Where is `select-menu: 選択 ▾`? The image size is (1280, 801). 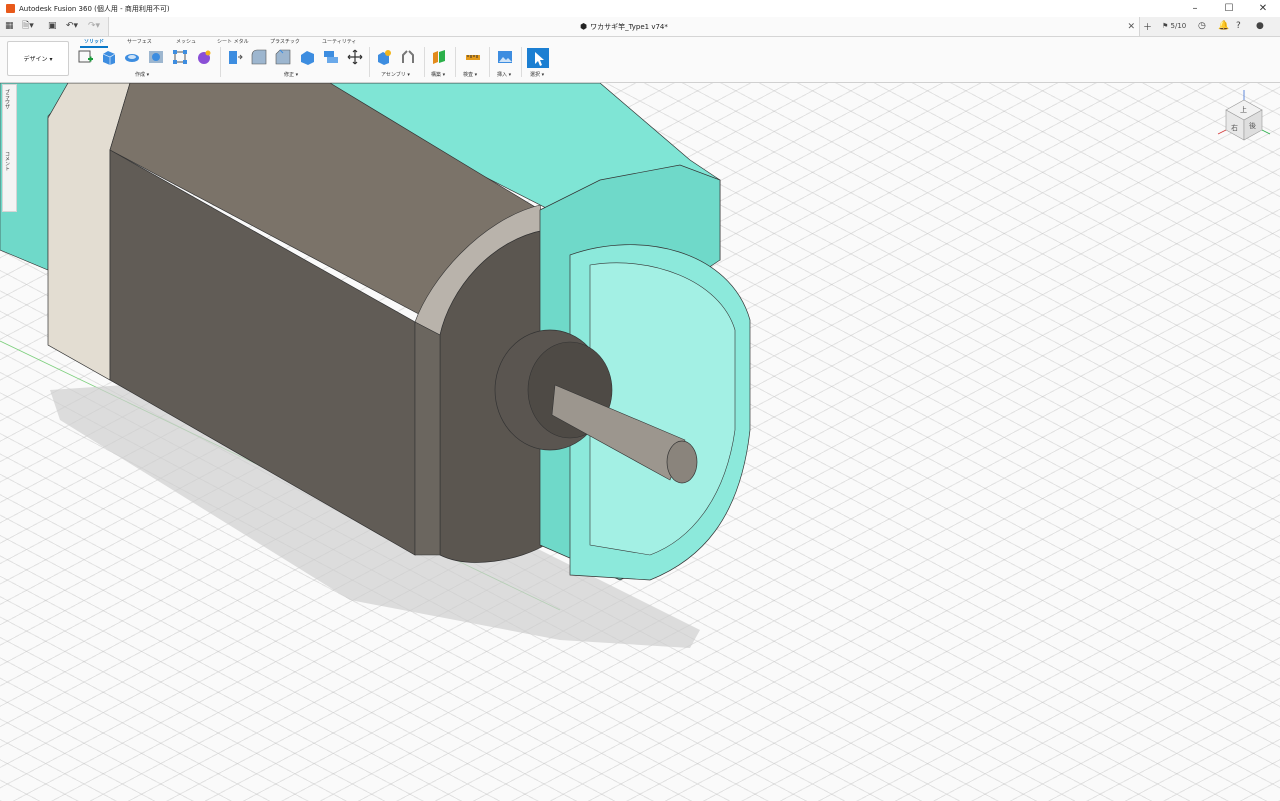
select-menu: 選択 ▾ is located at coordinates (537, 74).